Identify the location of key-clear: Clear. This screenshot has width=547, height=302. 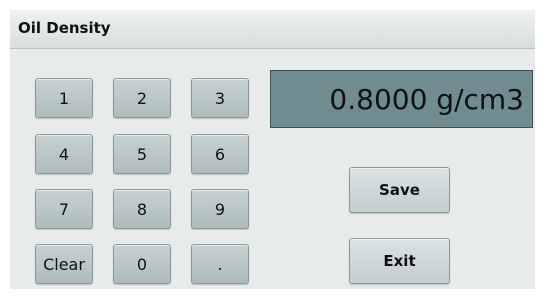
(64, 264).